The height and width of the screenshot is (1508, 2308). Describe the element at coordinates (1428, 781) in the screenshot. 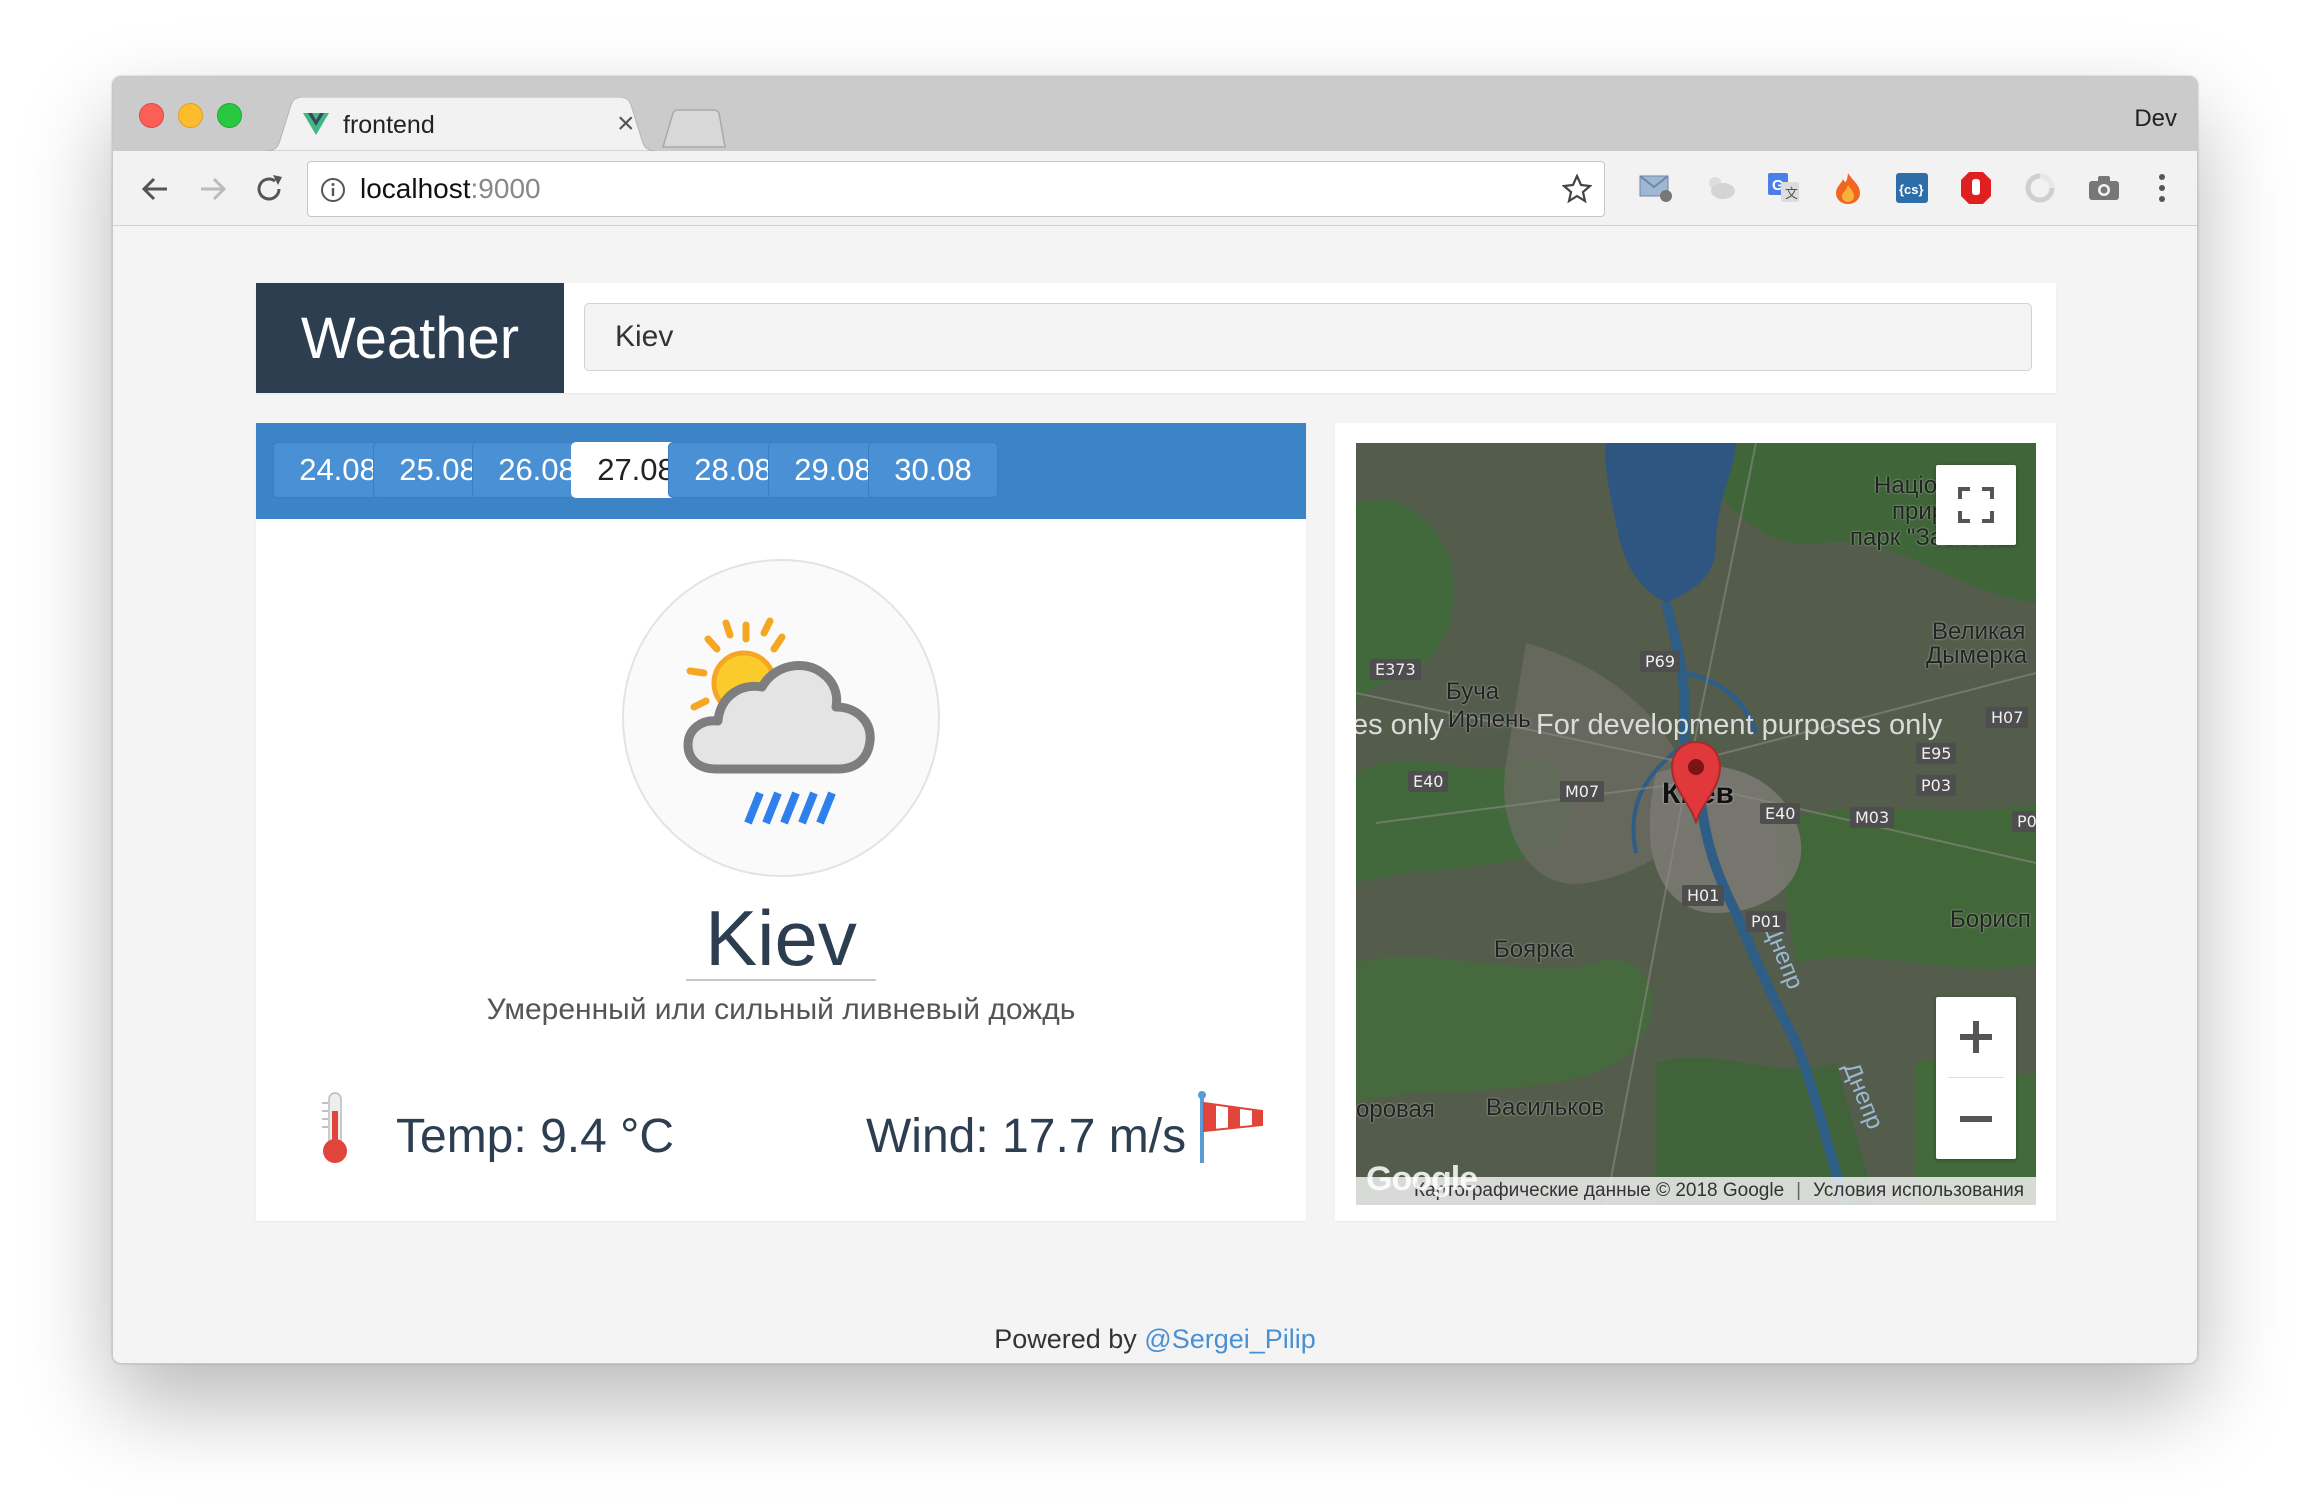

I see `road-e40-west: E40` at that location.